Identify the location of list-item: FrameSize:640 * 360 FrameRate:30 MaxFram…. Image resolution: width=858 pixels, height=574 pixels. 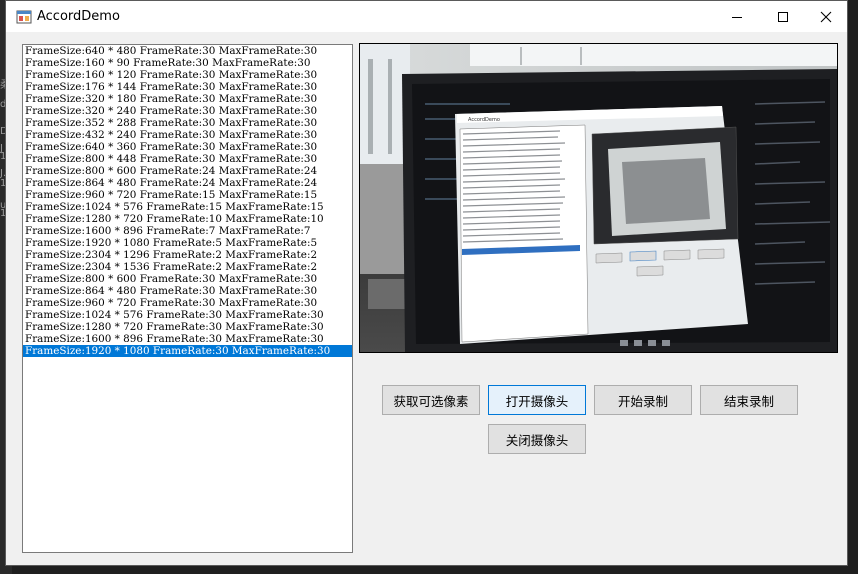
(187, 147).